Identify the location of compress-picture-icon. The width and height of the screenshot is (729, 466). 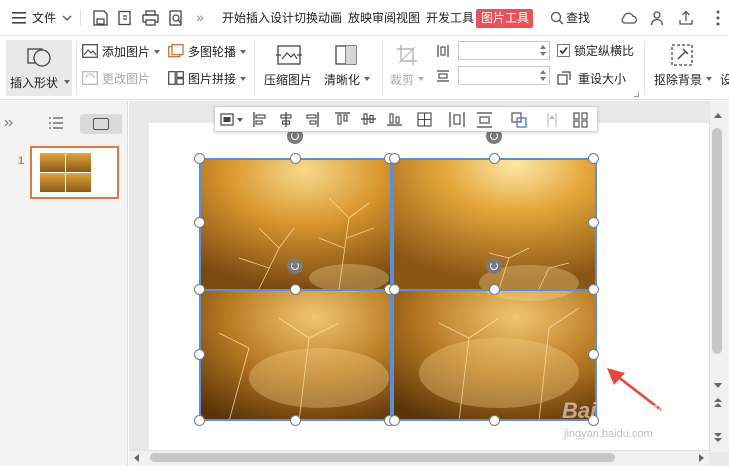
(289, 55).